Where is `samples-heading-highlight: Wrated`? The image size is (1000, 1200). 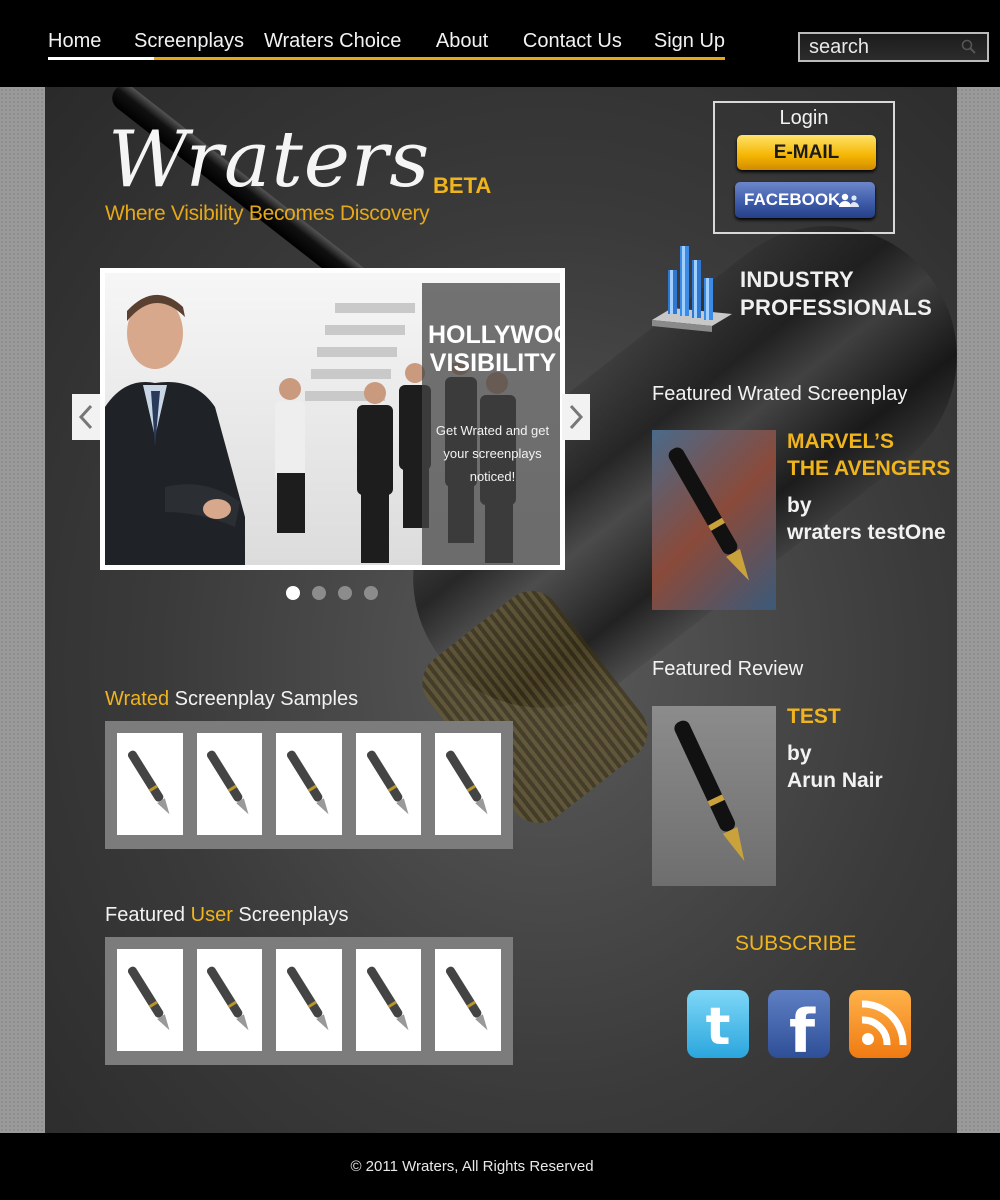
samples-heading-highlight: Wrated is located at coordinates (137, 699).